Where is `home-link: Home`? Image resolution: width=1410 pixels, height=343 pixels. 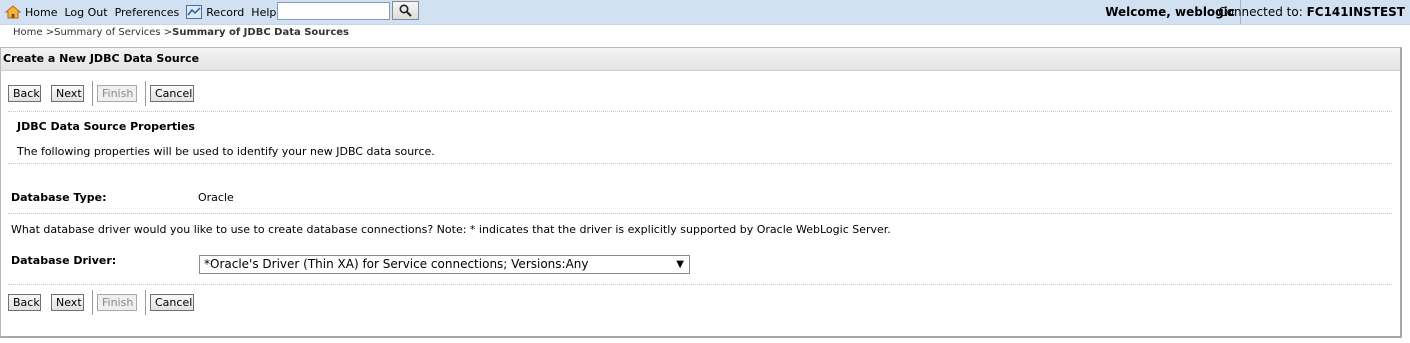
home-link: Home is located at coordinates (31, 12).